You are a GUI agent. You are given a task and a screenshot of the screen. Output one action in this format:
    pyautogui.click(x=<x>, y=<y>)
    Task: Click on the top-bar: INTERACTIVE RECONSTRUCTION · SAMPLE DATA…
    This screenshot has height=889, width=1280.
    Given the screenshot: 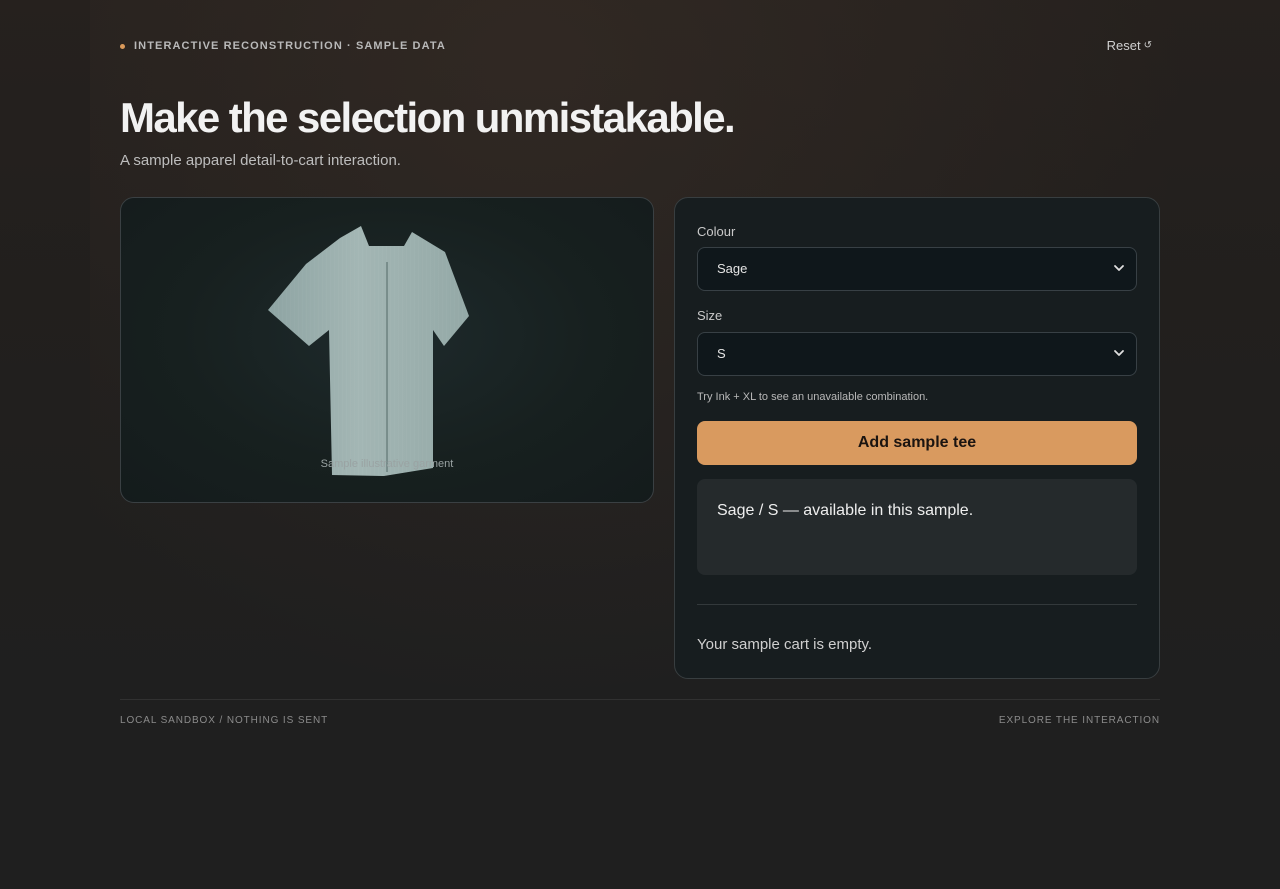 What is the action you would take?
    pyautogui.click(x=640, y=47)
    